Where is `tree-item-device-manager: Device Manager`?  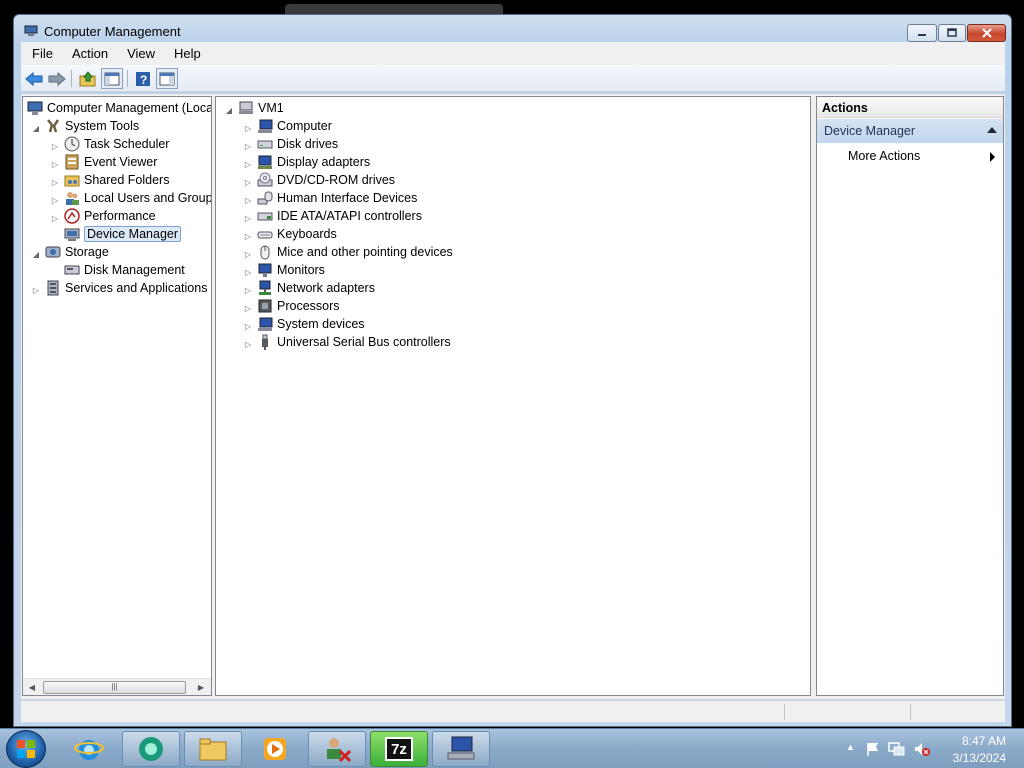 tree-item-device-manager: Device Manager is located at coordinates (123, 234).